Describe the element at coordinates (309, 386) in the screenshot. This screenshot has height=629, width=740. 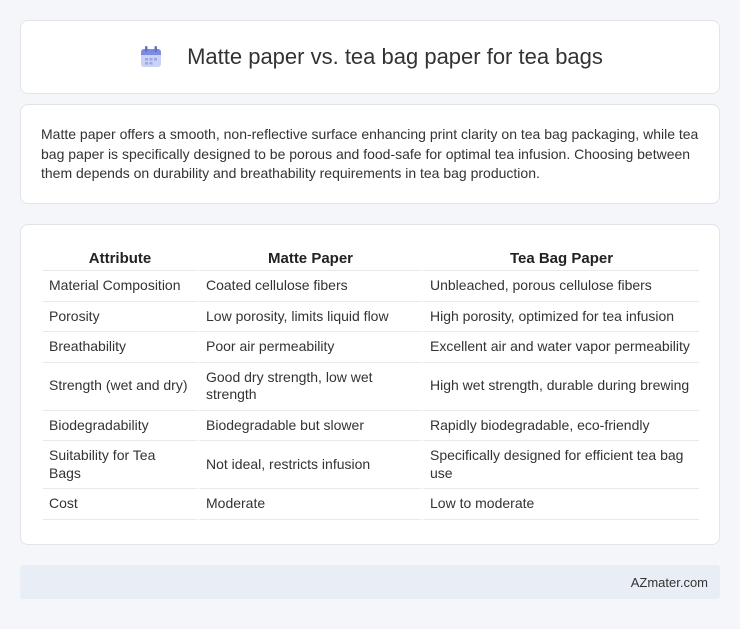
I see `matte-paper-cell: Good dry strength, low wet strength` at that location.